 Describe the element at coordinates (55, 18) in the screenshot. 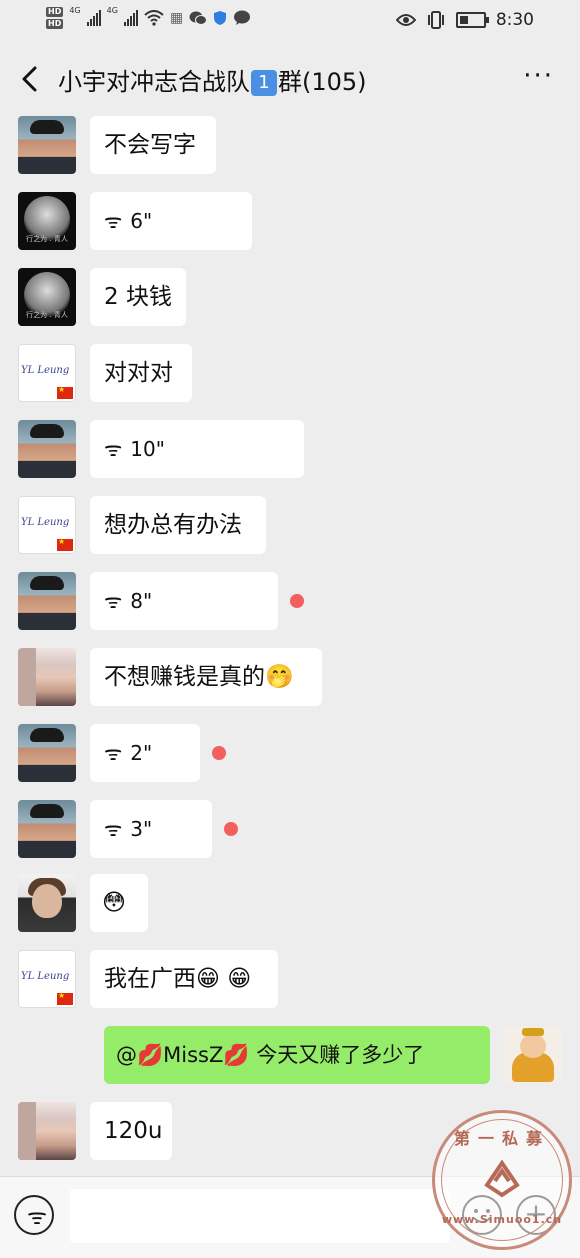

I see `hd-badges: HD HD` at that location.